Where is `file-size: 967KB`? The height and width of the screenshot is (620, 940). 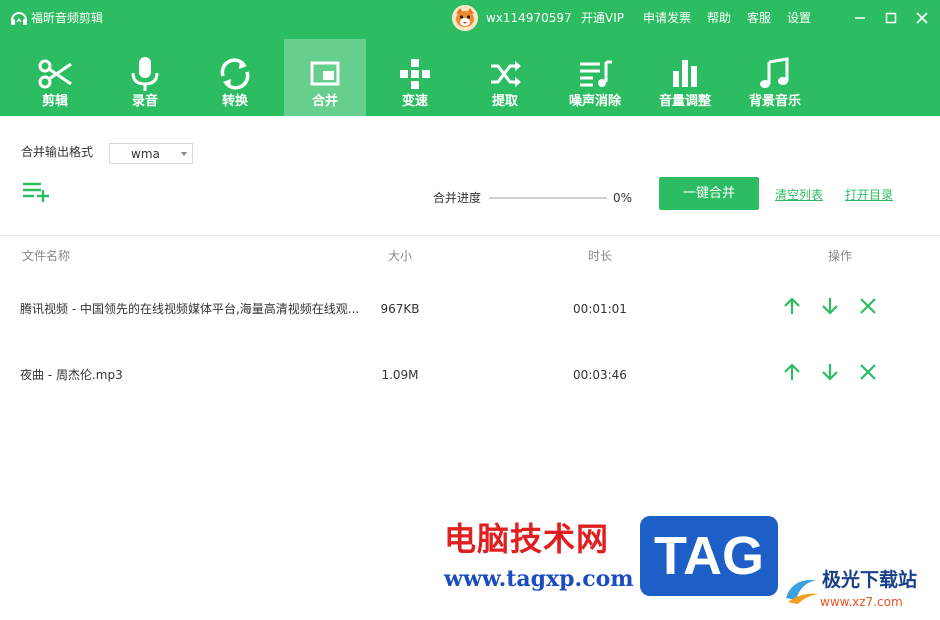
file-size: 967KB is located at coordinates (400, 309).